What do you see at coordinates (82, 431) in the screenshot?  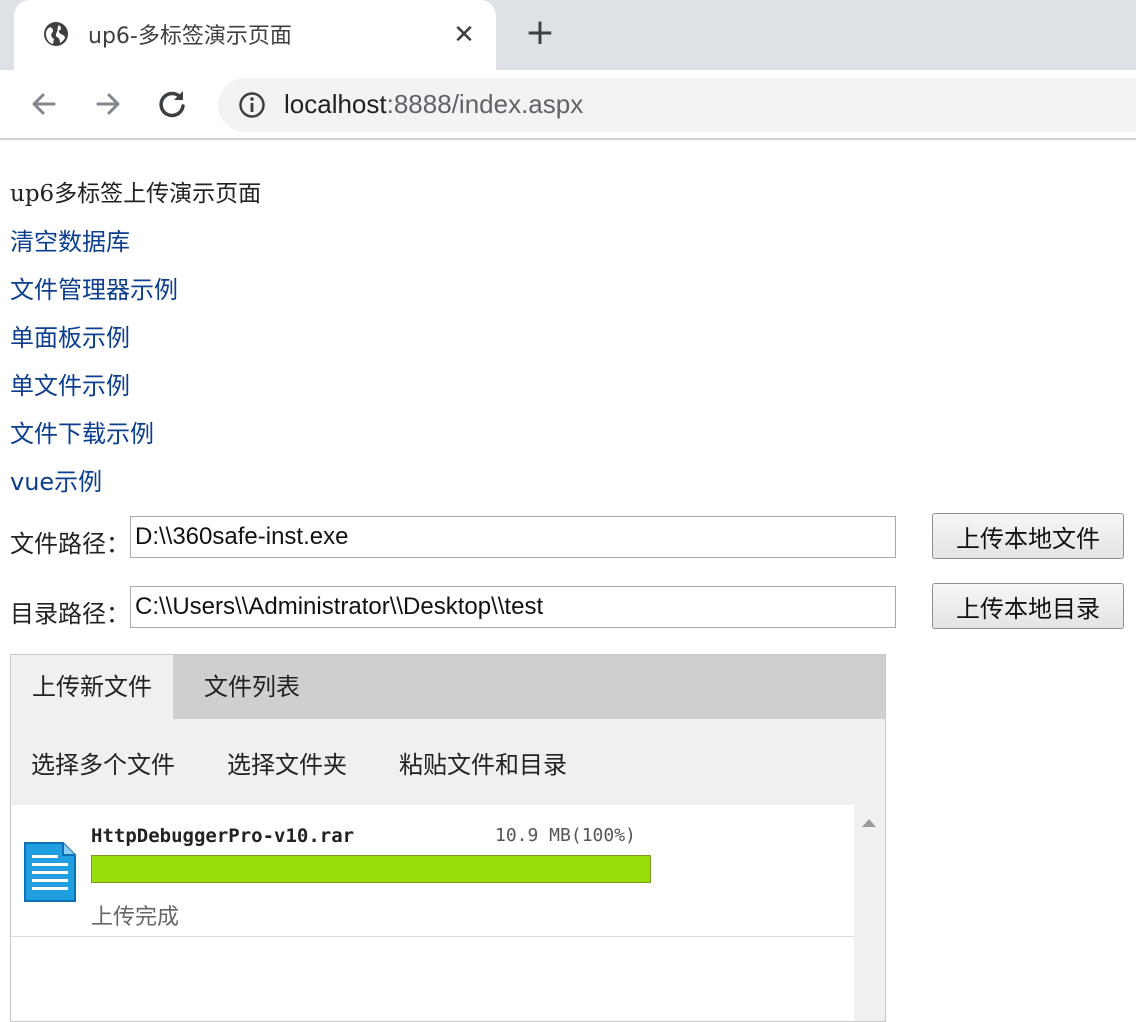 I see `link-file-download-demo: 文件下载示例` at bounding box center [82, 431].